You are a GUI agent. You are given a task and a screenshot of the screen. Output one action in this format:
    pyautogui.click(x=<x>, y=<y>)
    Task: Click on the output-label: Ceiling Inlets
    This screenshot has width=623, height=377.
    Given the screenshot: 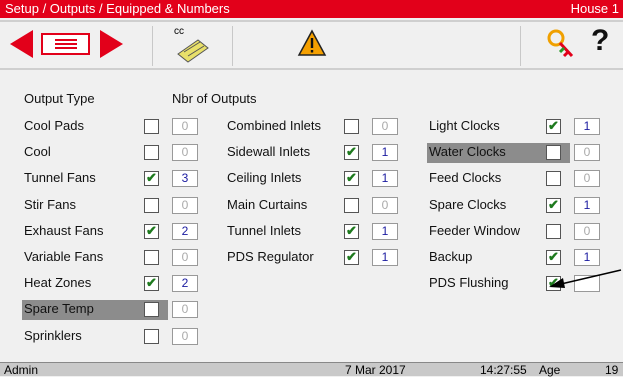 What is the action you would take?
    pyautogui.click(x=264, y=178)
    